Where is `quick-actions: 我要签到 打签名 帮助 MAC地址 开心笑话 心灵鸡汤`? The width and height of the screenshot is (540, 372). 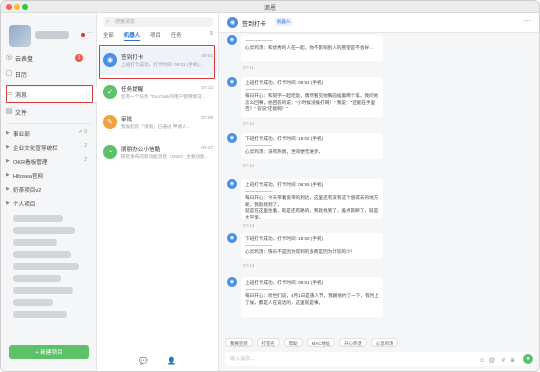
quick-actions: 我要签到 打签名 帮助 MAC地址 开心笑话 心灵鸡汤 is located at coordinates (379, 344).